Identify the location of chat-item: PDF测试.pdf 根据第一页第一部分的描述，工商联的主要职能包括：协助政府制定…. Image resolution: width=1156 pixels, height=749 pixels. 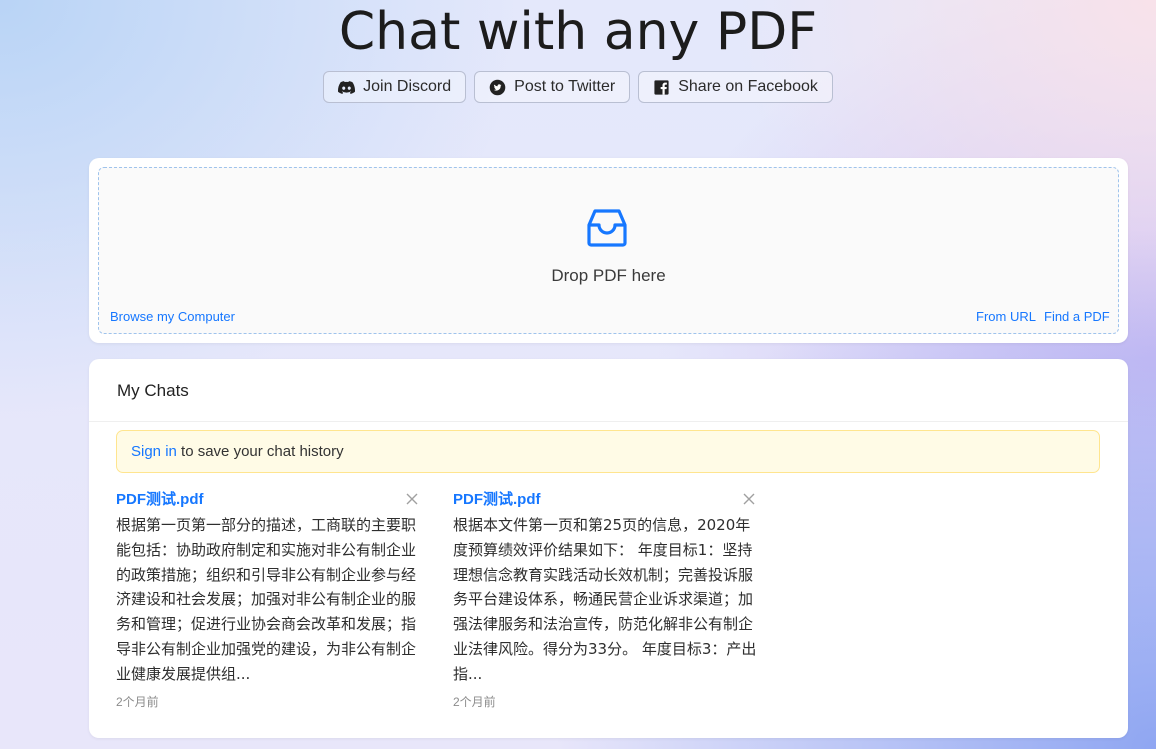
(271, 599).